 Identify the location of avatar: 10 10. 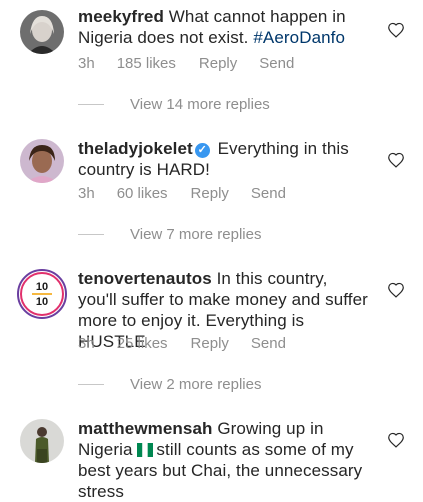
(42, 294).